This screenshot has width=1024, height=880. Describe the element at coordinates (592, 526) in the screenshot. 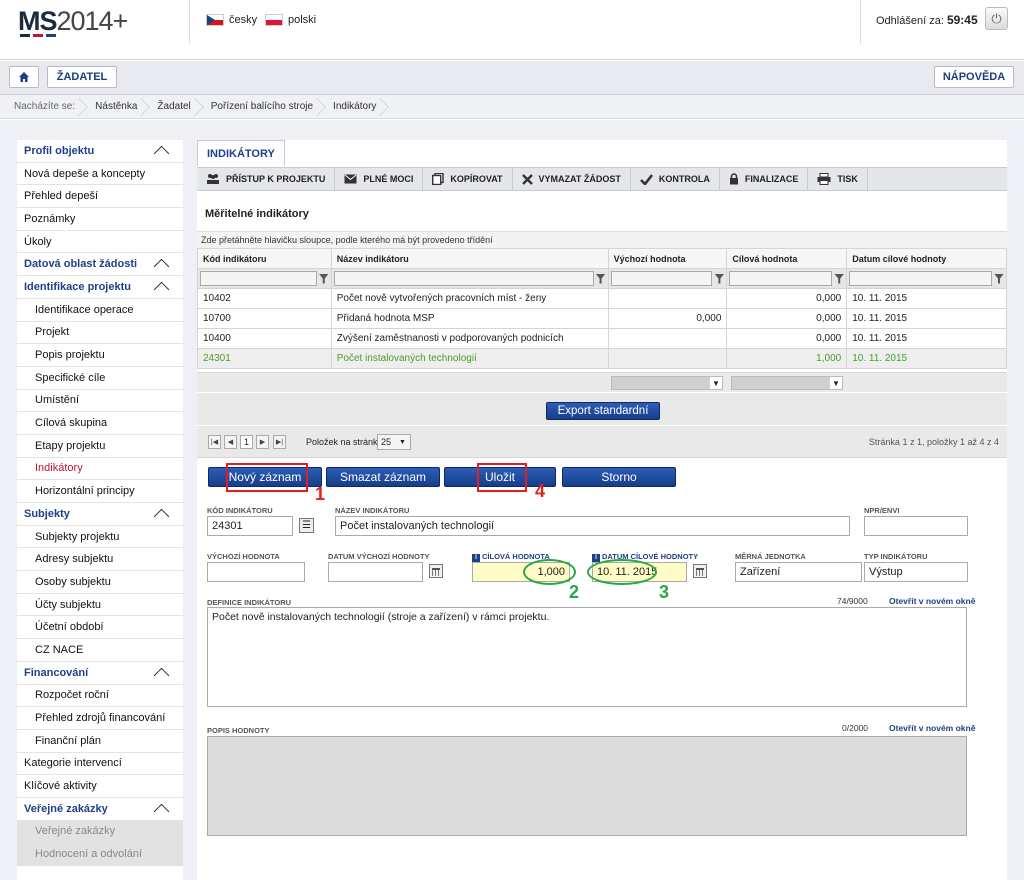

I see `name-field: Počet instalovaných technologií` at that location.